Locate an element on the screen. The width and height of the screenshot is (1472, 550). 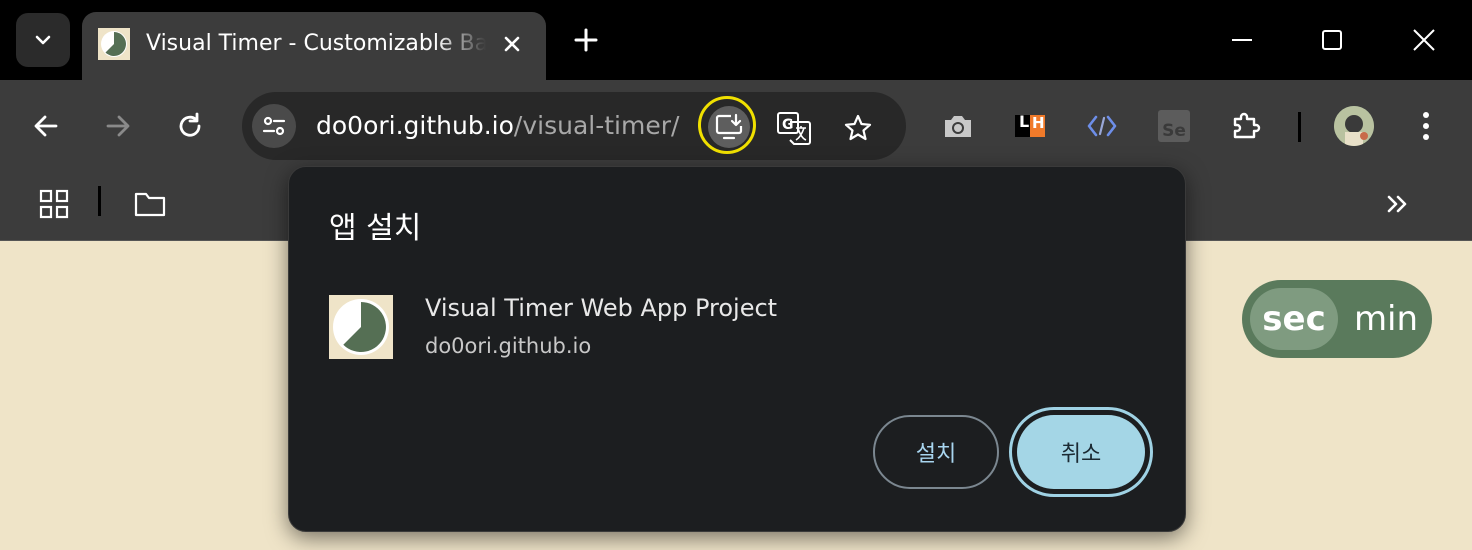
address-bar: do0ori.github.io/visual-timer/ G is located at coordinates (574, 126).